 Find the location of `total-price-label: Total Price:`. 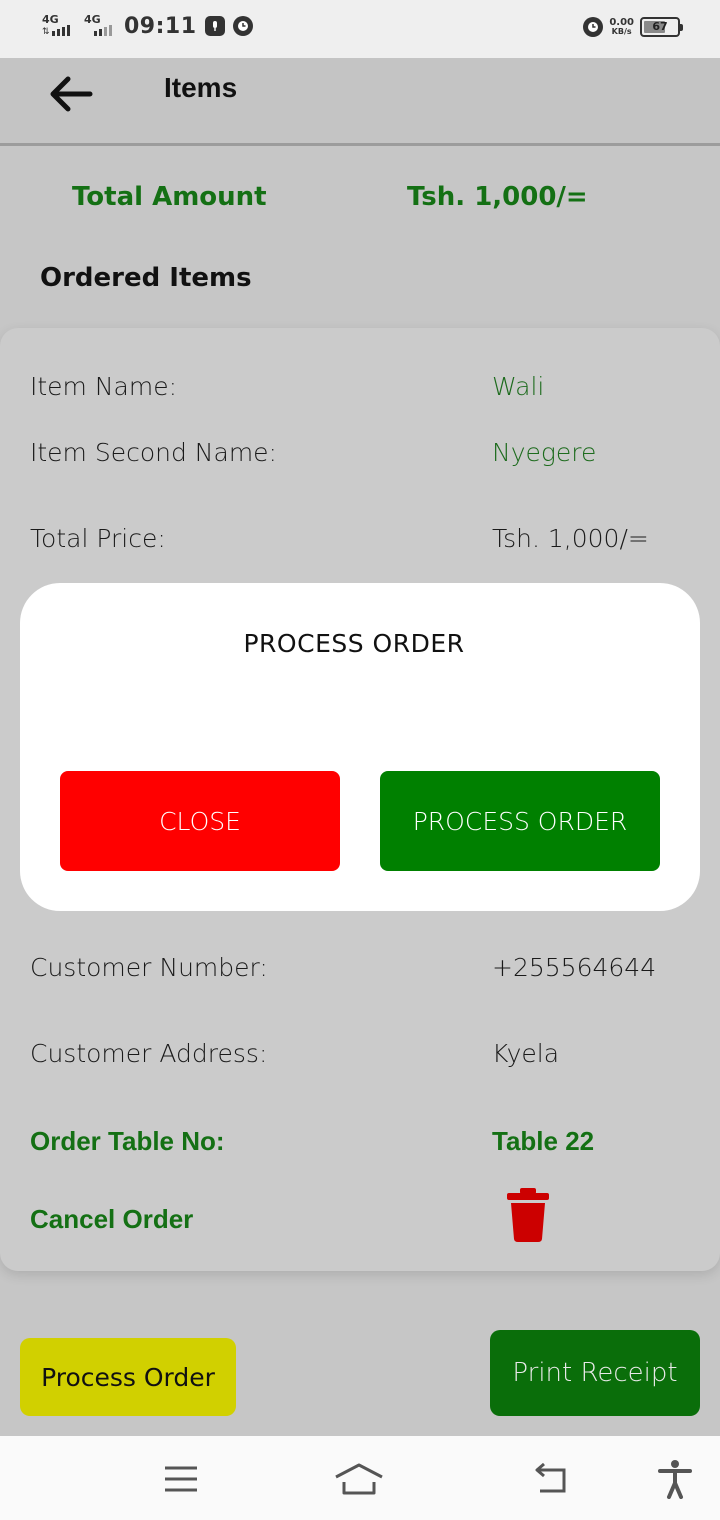

total-price-label: Total Price: is located at coordinates (98, 538).